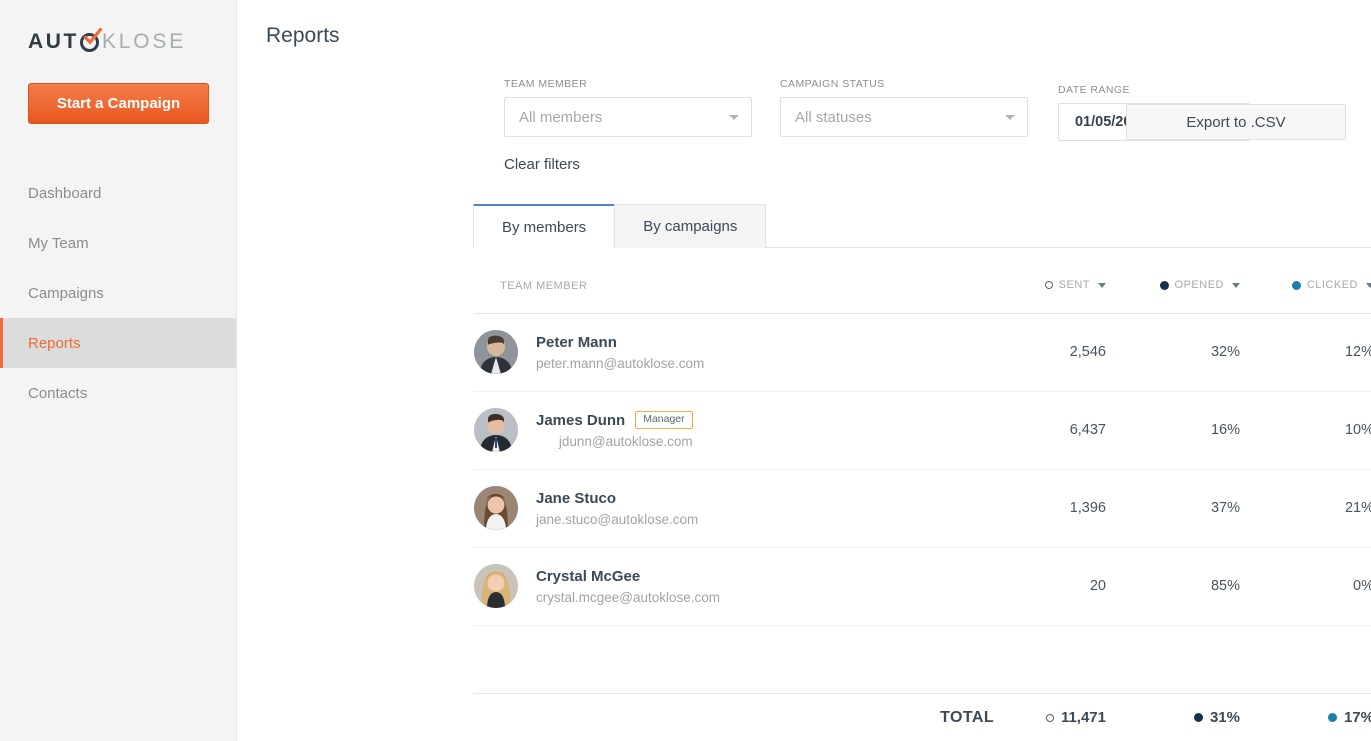 The image size is (1371, 741). I want to click on clicked-dot-icon, so click(1332, 717).